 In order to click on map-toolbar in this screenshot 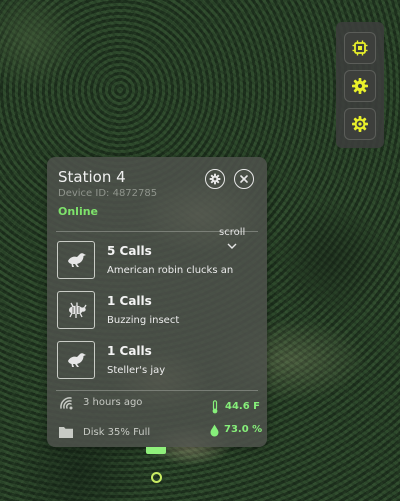, I will do `click(360, 85)`.